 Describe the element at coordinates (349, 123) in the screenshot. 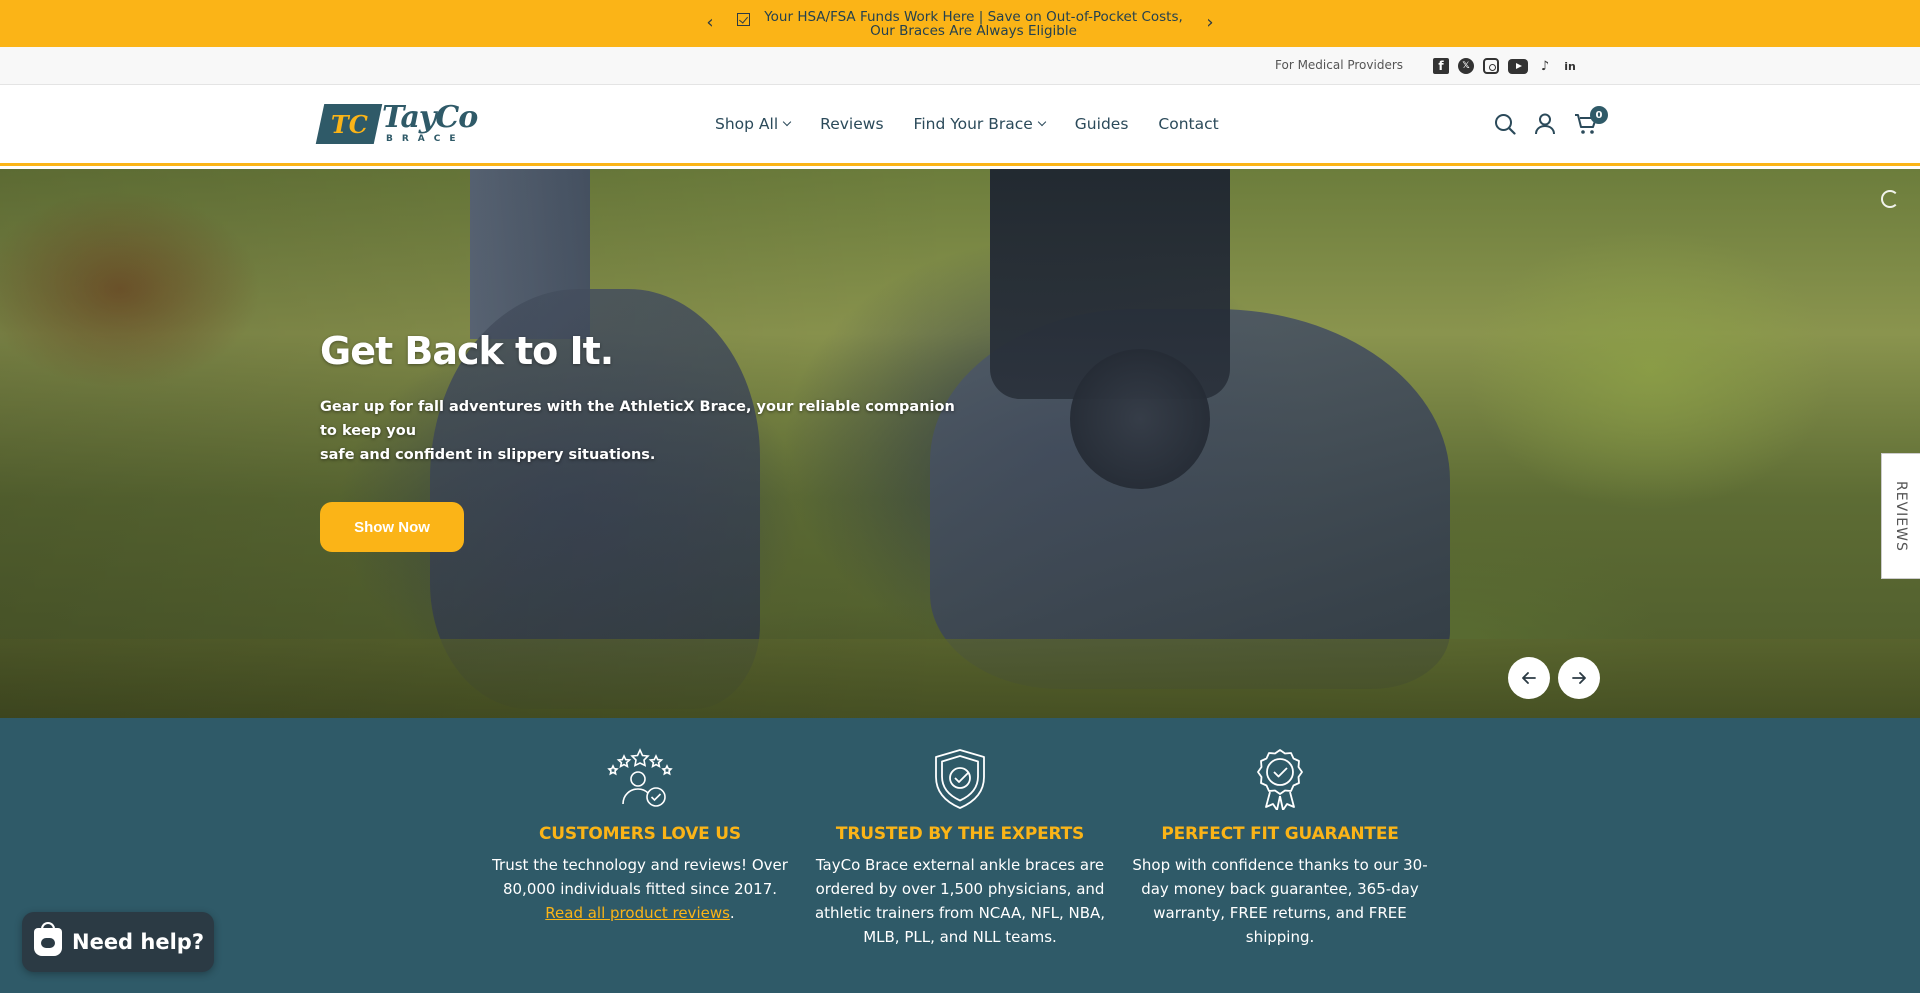

I see `logo-mark: TC` at that location.